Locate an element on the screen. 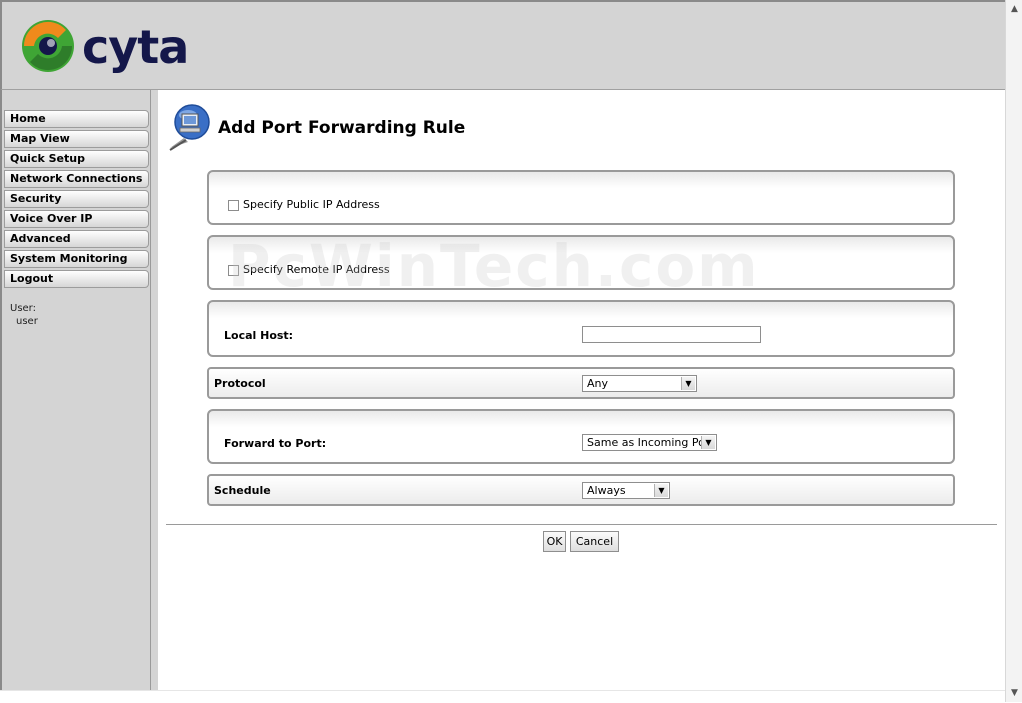 Image resolution: width=1022 pixels, height=703 pixels. header-banner: cyta is located at coordinates (502, 45).